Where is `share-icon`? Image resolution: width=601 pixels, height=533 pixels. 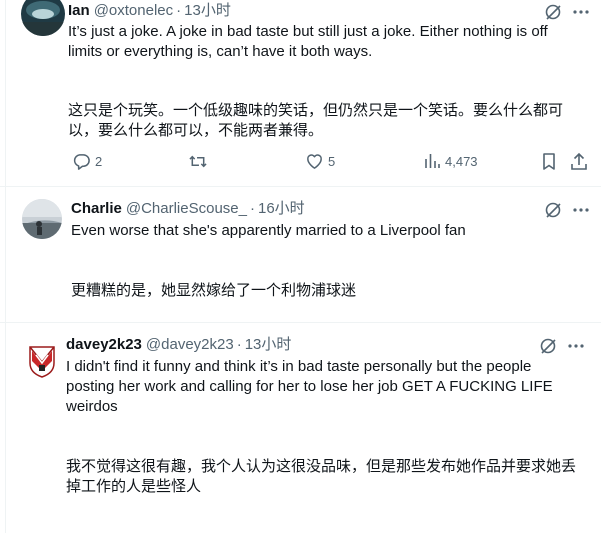 share-icon is located at coordinates (579, 161).